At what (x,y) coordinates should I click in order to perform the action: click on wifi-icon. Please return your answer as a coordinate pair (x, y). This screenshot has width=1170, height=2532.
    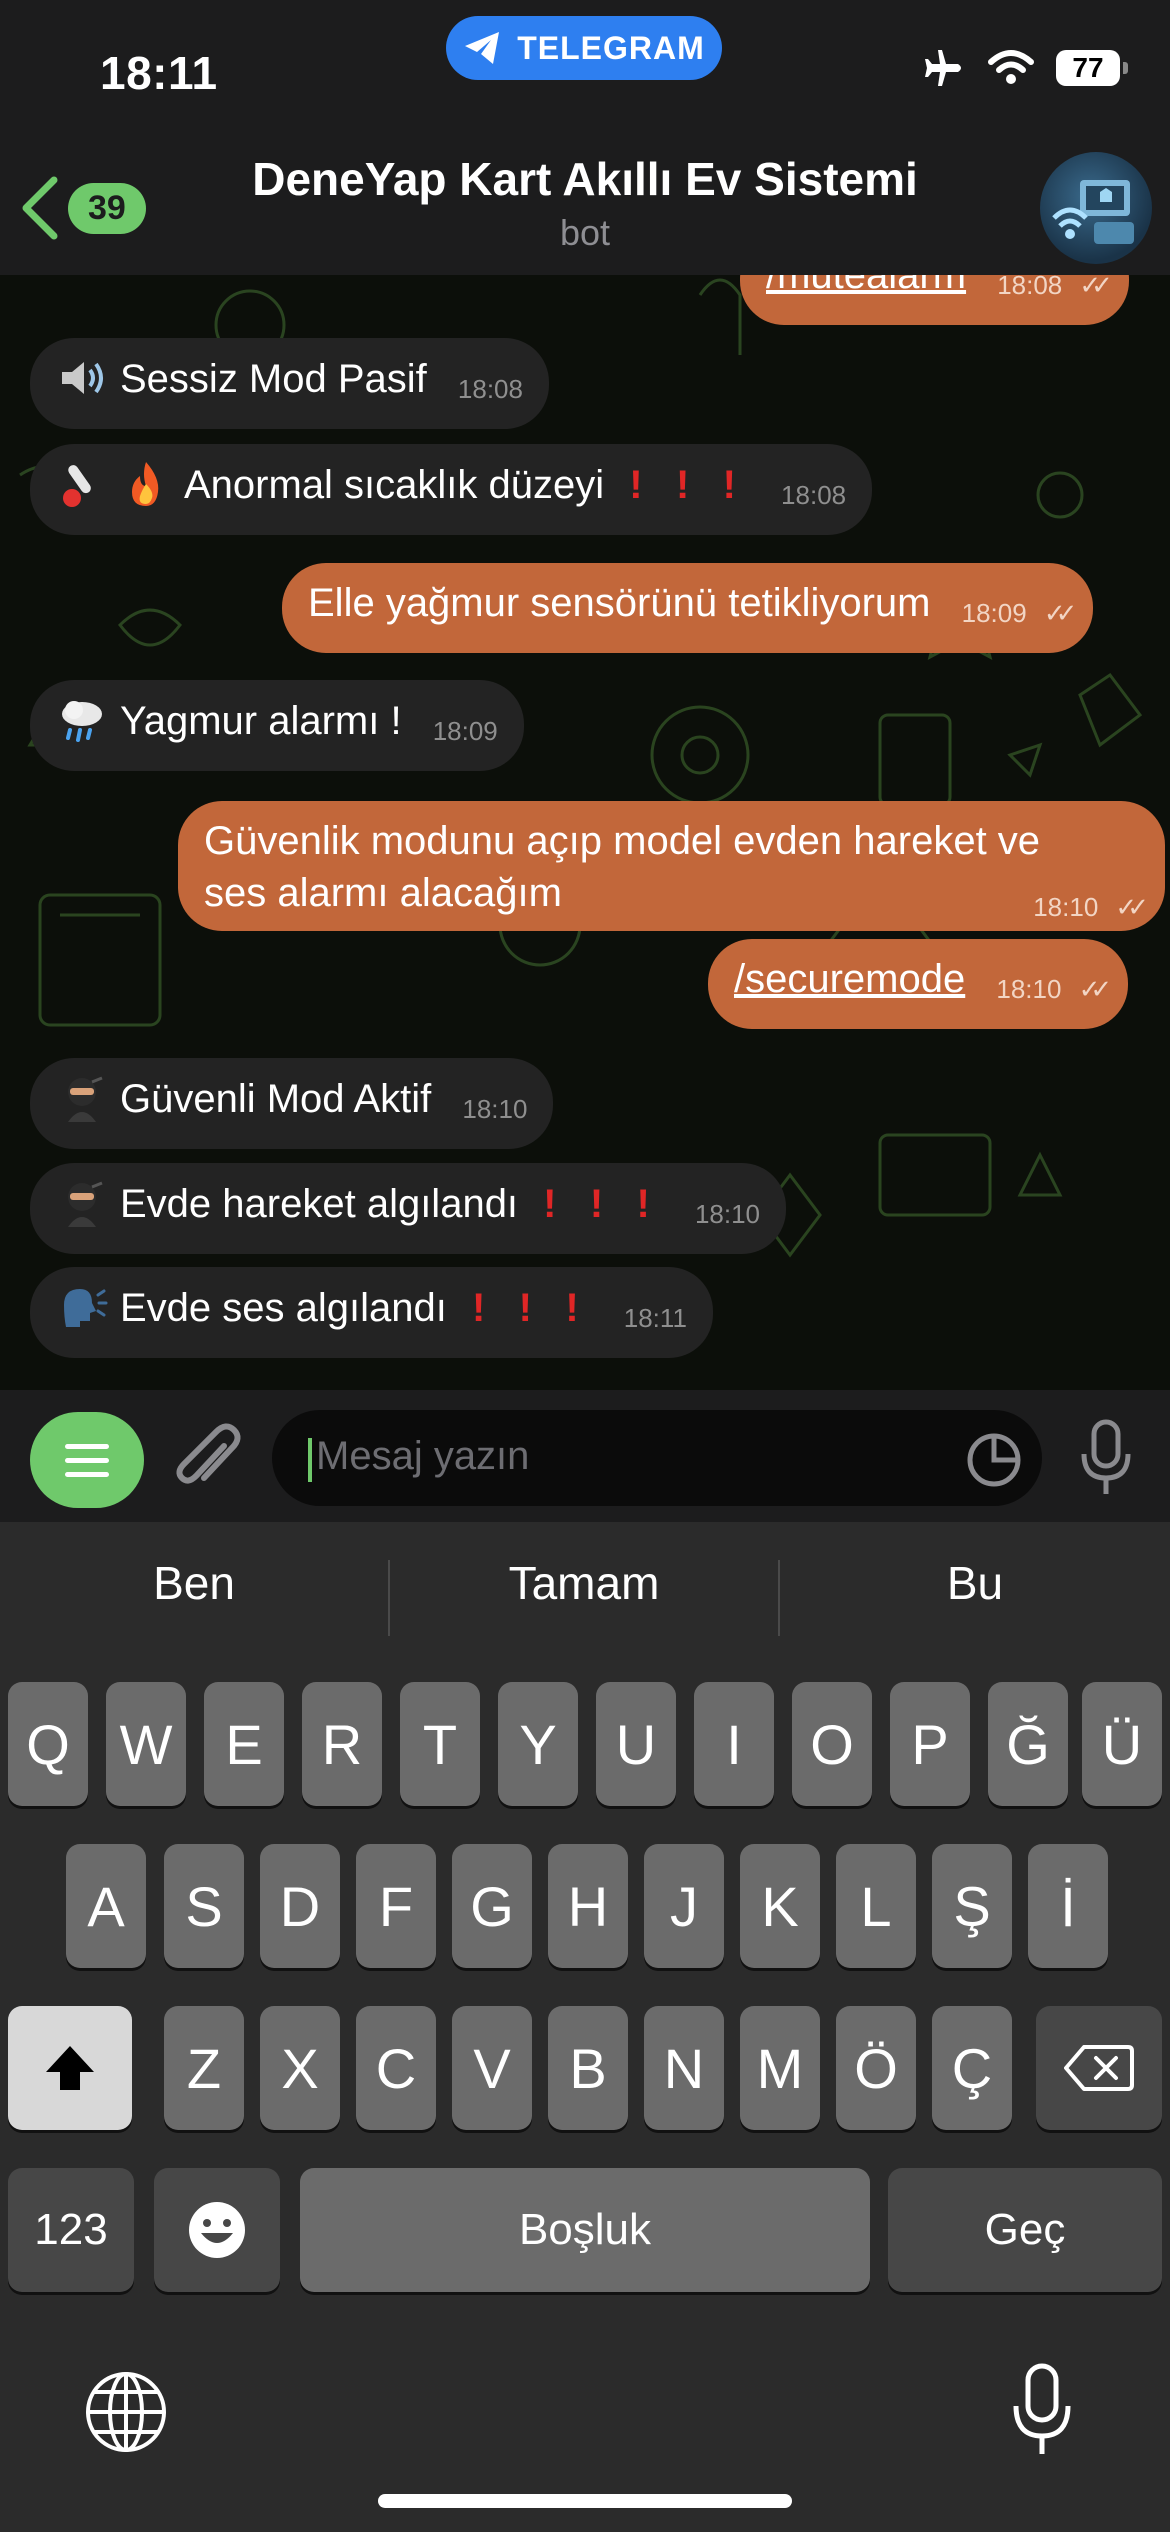
    Looking at the image, I should click on (1011, 67).